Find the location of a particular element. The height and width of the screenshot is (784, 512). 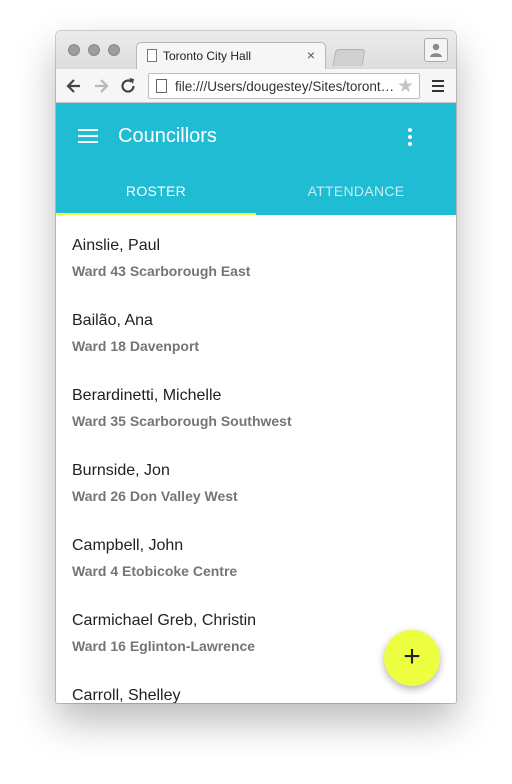

browser-tab-title: Toronto City Hall is located at coordinates (207, 56).